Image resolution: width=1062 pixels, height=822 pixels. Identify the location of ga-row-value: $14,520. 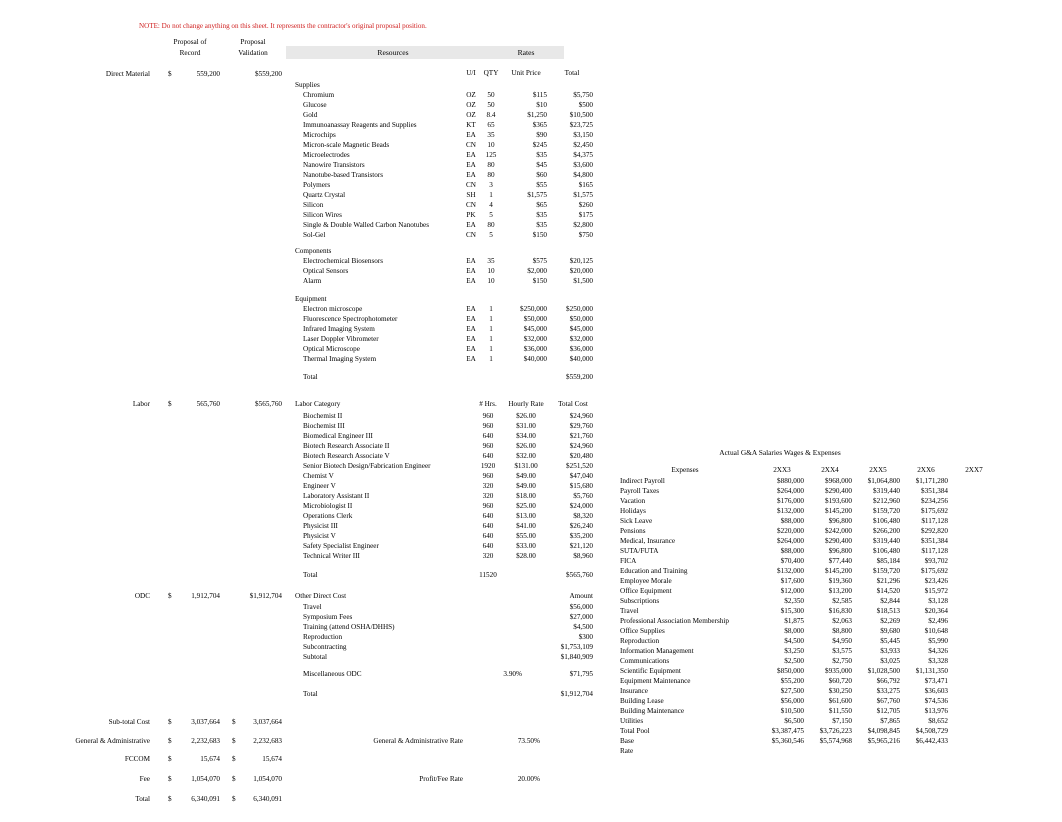
(888, 591).